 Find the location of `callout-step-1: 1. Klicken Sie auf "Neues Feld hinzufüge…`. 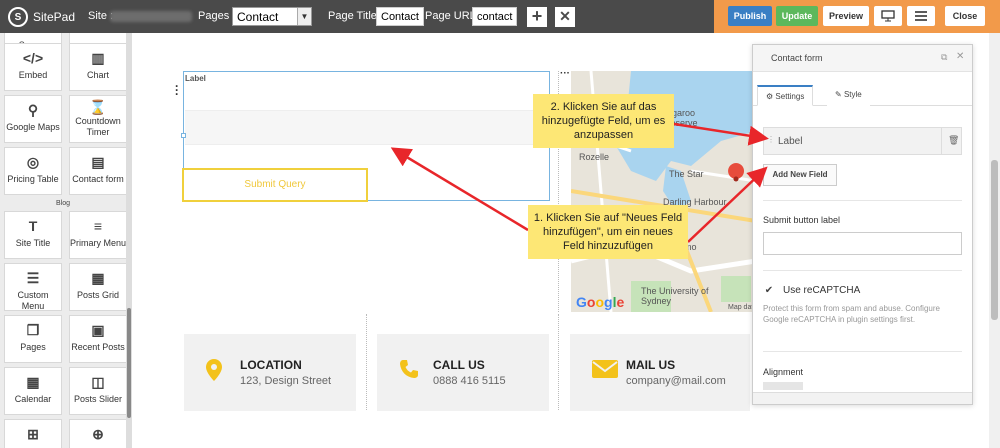

callout-step-1: 1. Klicken Sie auf "Neues Feld hinzufüge… is located at coordinates (608, 232).